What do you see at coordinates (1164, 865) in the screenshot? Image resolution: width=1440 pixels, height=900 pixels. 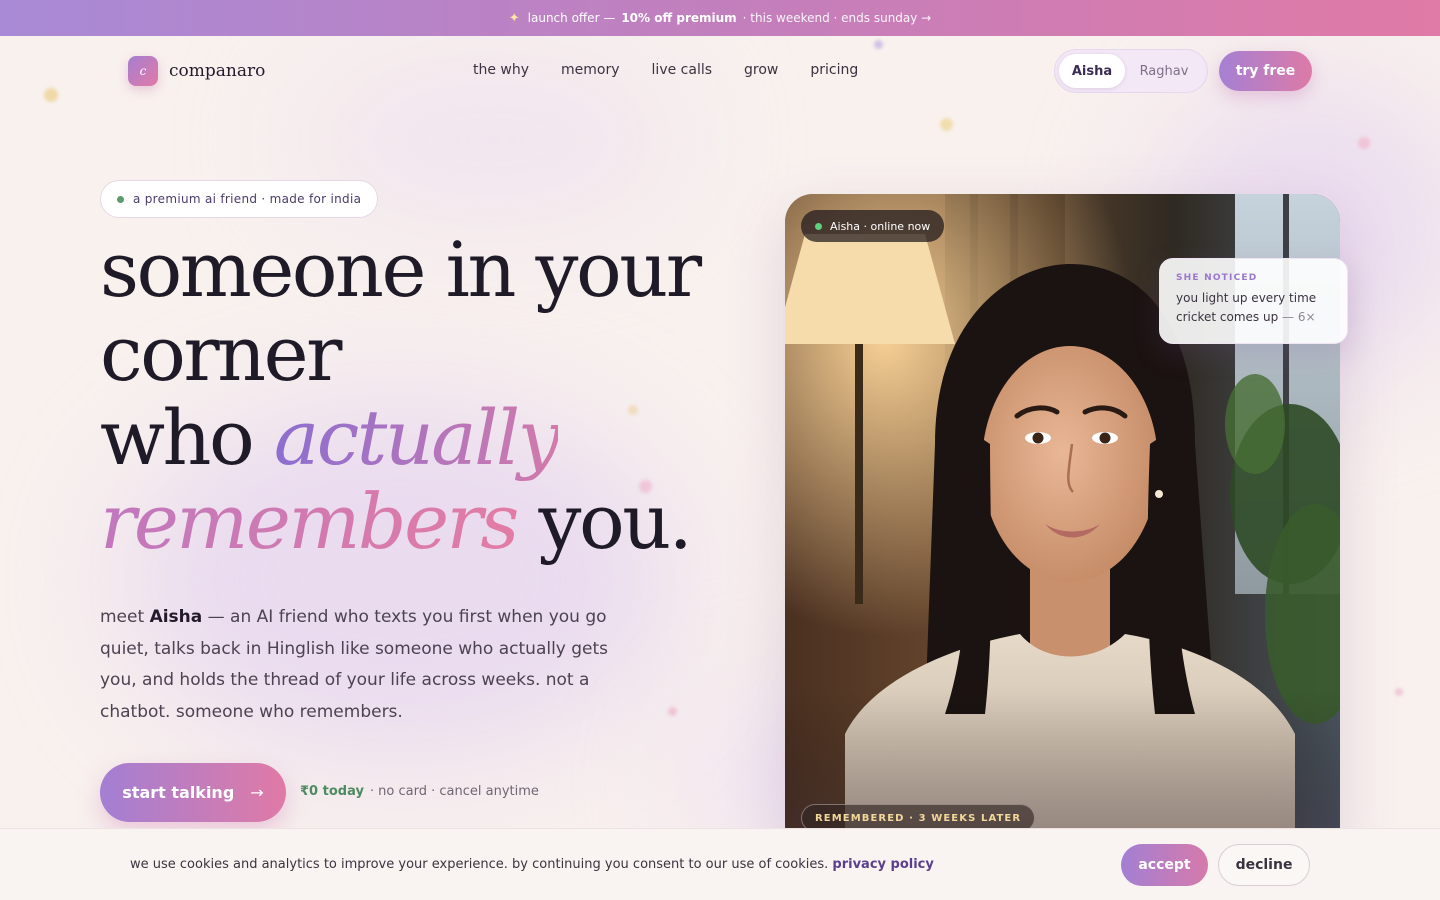 I see `accept-cookies-button: accept` at bounding box center [1164, 865].